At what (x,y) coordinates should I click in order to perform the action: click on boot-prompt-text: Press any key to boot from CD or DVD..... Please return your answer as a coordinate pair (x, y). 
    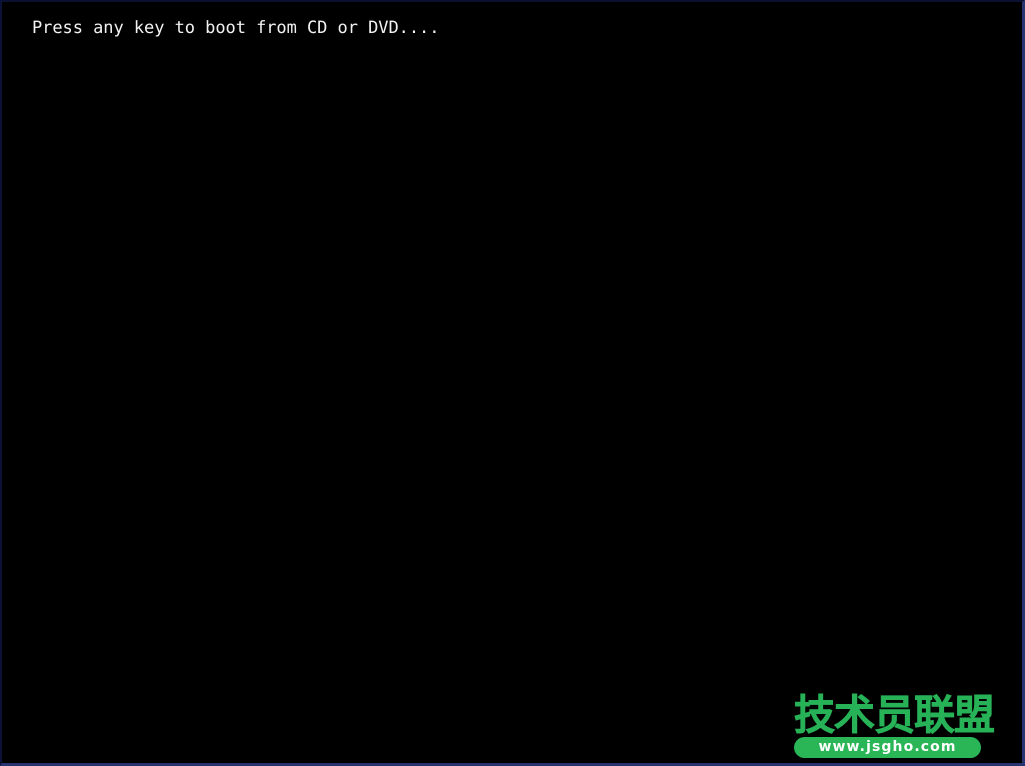
    Looking at the image, I should click on (236, 28).